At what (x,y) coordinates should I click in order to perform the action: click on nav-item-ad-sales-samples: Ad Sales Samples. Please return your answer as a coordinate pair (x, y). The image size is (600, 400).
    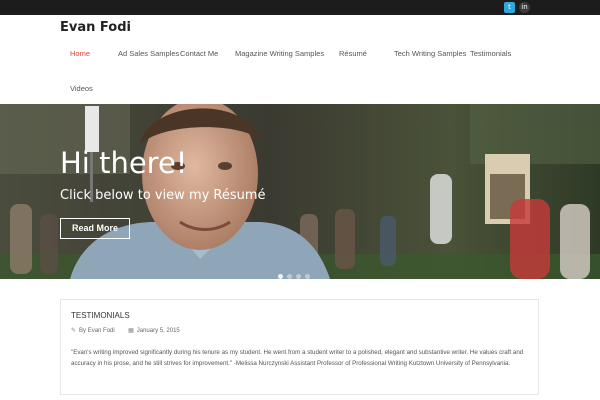
    Looking at the image, I should click on (148, 53).